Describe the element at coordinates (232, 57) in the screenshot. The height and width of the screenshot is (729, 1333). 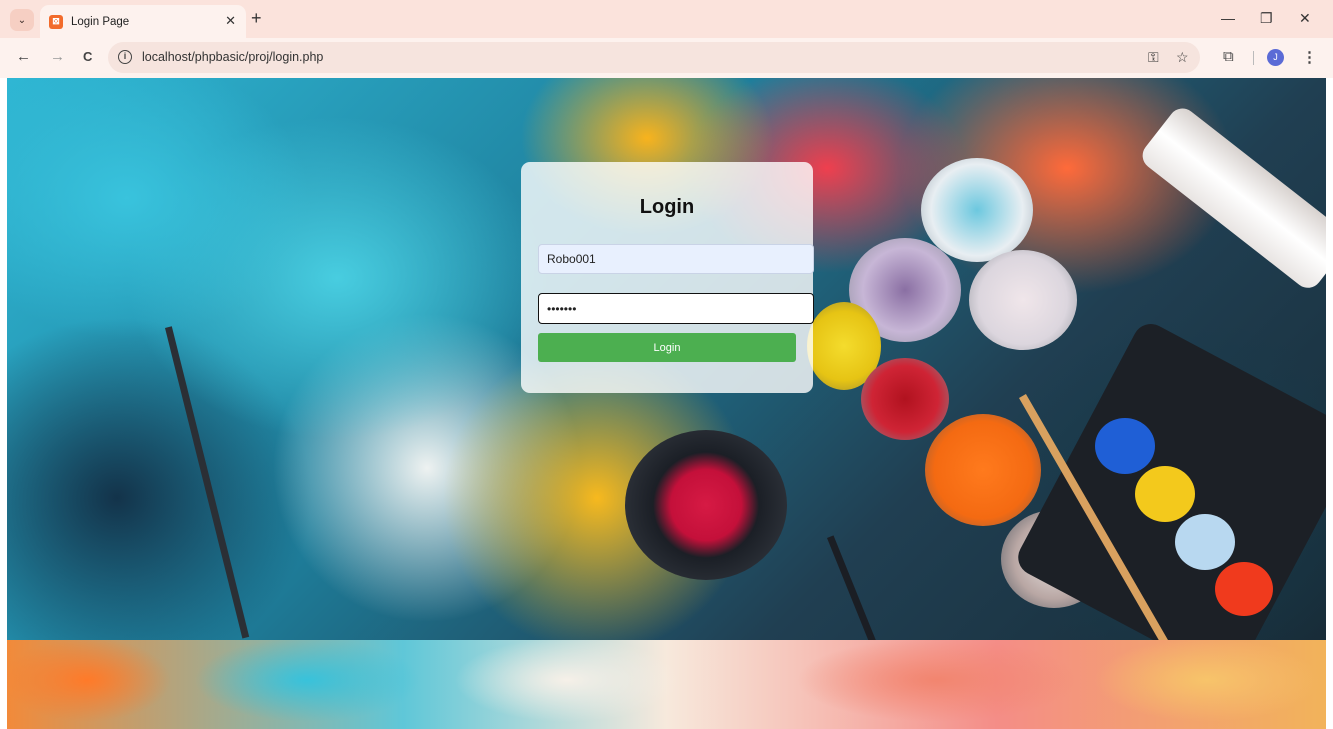
I see `url-text: localhost/phpbasic/proj/login.php` at that location.